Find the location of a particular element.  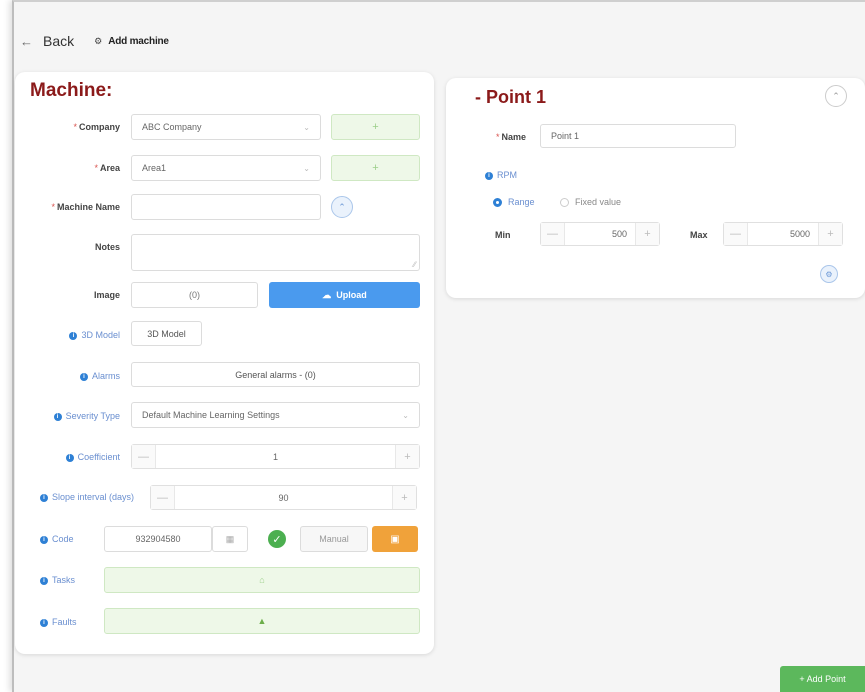

point-collapse-button: ⌃ is located at coordinates (836, 96).